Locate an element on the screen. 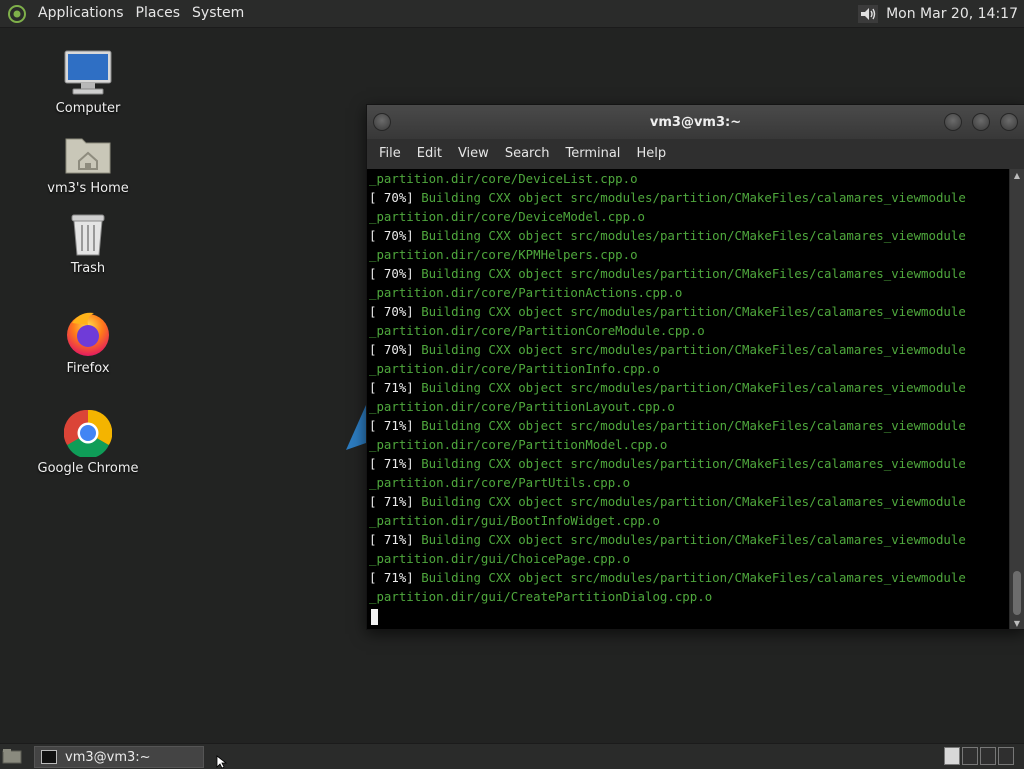 This screenshot has height=769, width=1024. window-menu-button is located at coordinates (382, 122).